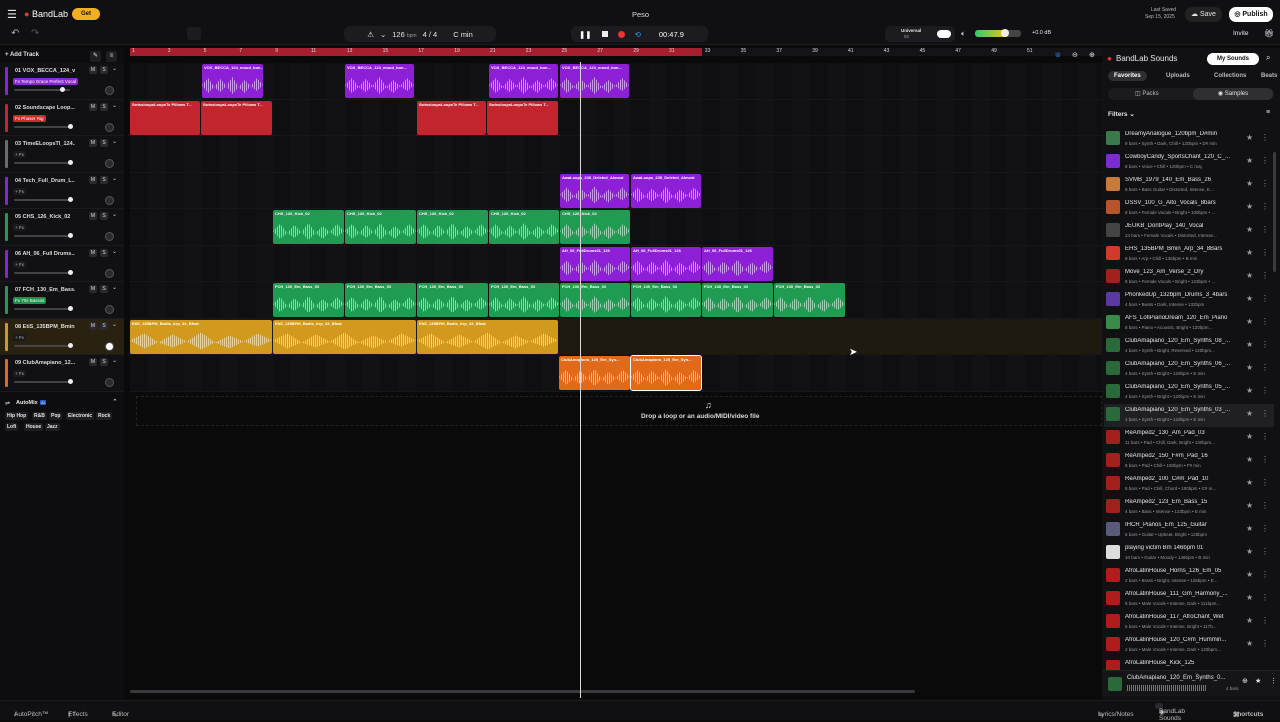  I want to click on pencil-icon: ✎, so click(95, 56).